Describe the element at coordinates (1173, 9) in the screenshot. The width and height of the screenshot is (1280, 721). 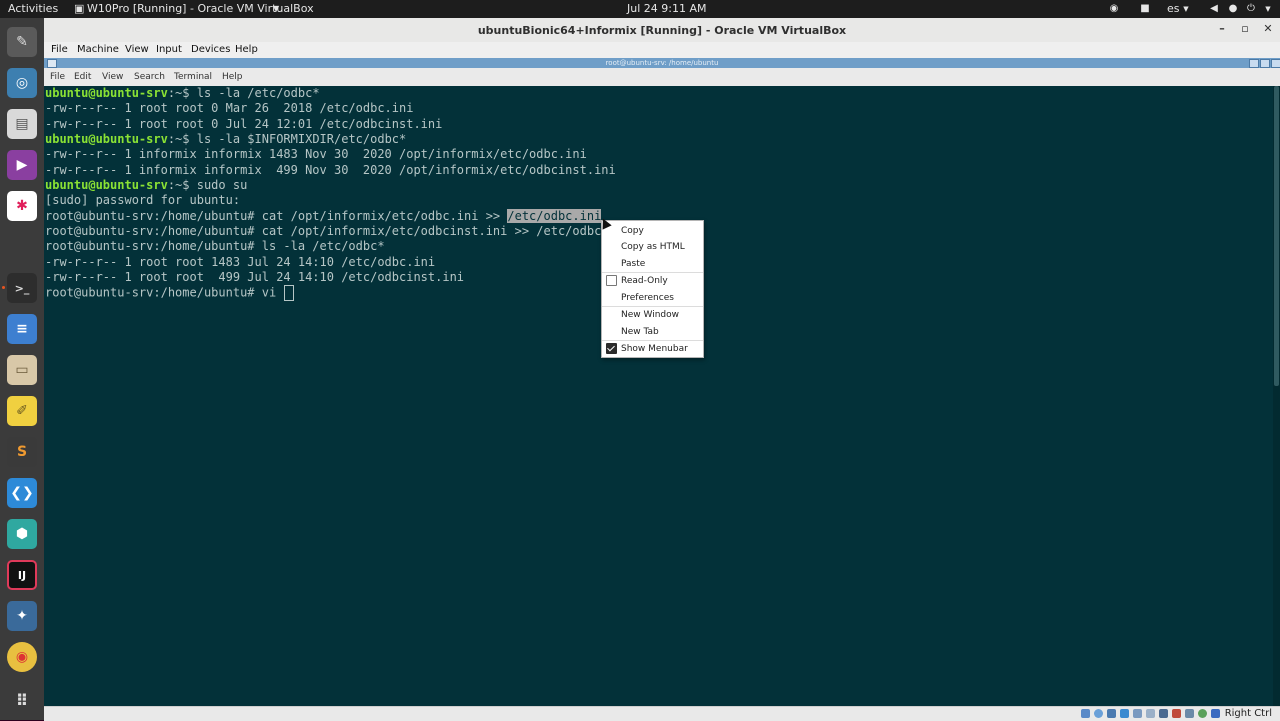
I see `language-indicator: es` at that location.